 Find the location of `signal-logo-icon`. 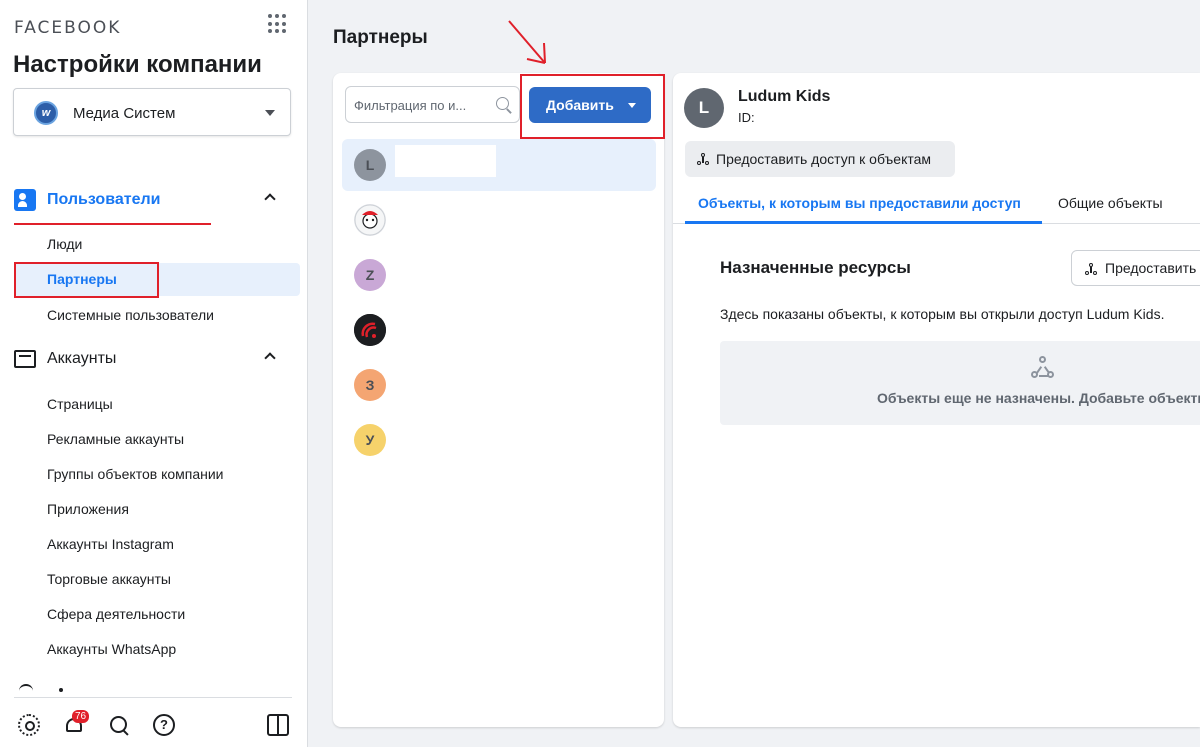

signal-logo-icon is located at coordinates (370, 330).